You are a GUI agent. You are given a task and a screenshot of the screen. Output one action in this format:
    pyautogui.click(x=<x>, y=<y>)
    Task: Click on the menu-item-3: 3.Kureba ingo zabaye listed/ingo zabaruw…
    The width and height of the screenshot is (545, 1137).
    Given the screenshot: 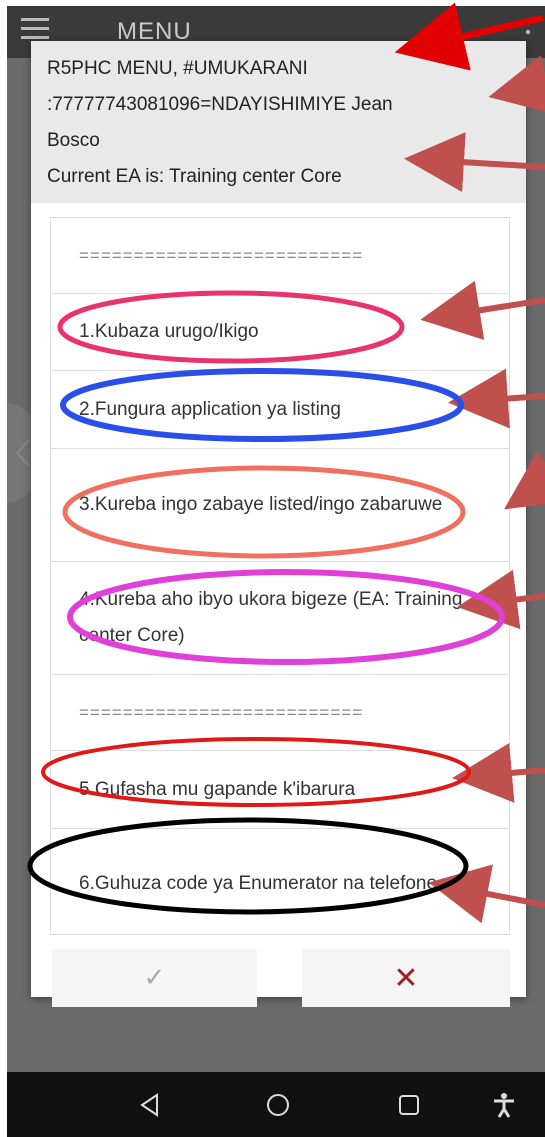 What is the action you would take?
    pyautogui.click(x=280, y=505)
    